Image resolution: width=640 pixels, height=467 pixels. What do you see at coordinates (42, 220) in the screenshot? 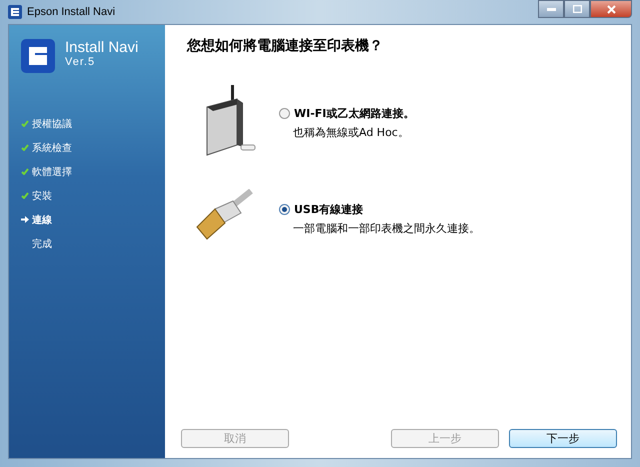
I see `step-label: 連線` at bounding box center [42, 220].